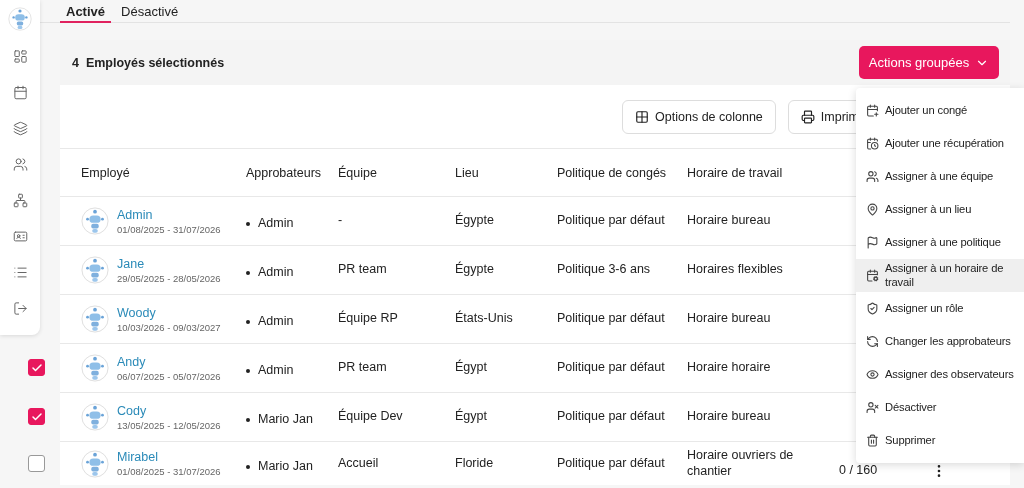 The width and height of the screenshot is (1024, 488). I want to click on employee-name-link: Jane, so click(169, 263).